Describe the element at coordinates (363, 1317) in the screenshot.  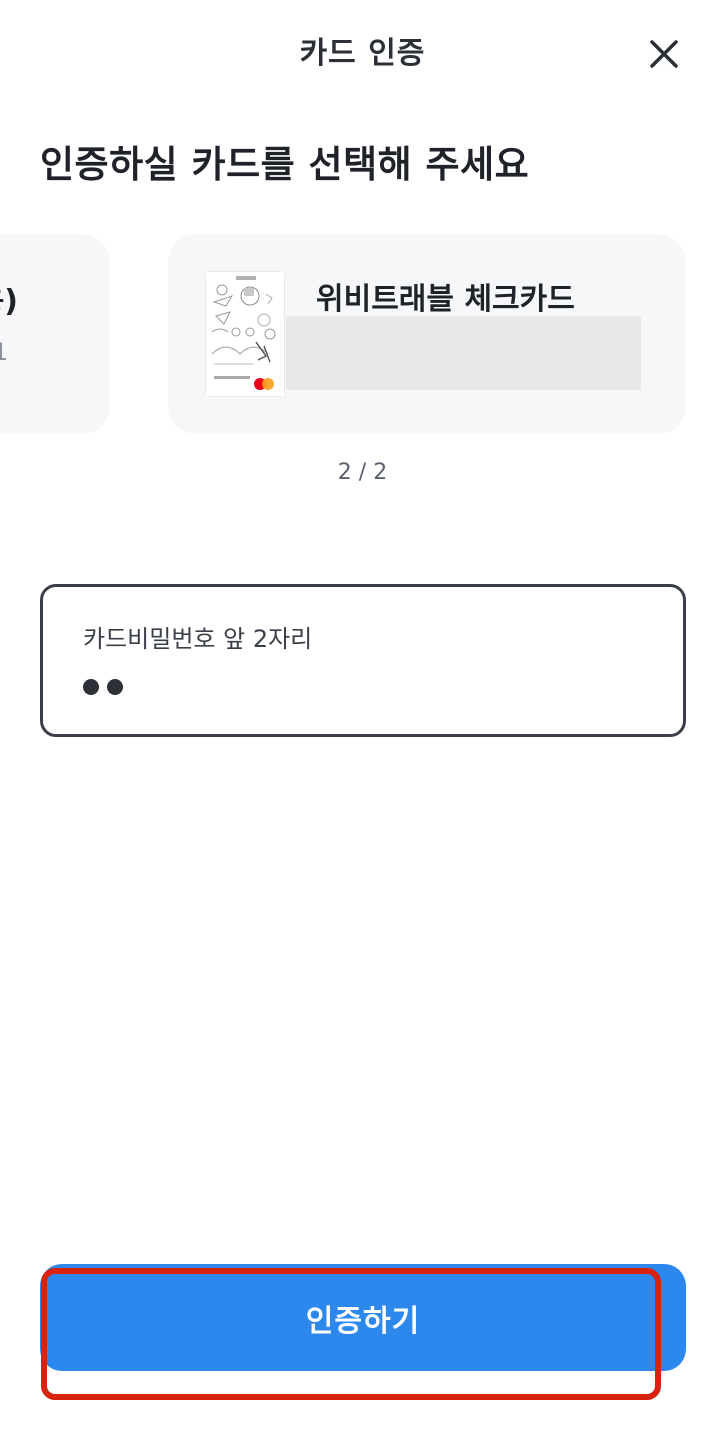
I see `submit-button: 인증하기` at that location.